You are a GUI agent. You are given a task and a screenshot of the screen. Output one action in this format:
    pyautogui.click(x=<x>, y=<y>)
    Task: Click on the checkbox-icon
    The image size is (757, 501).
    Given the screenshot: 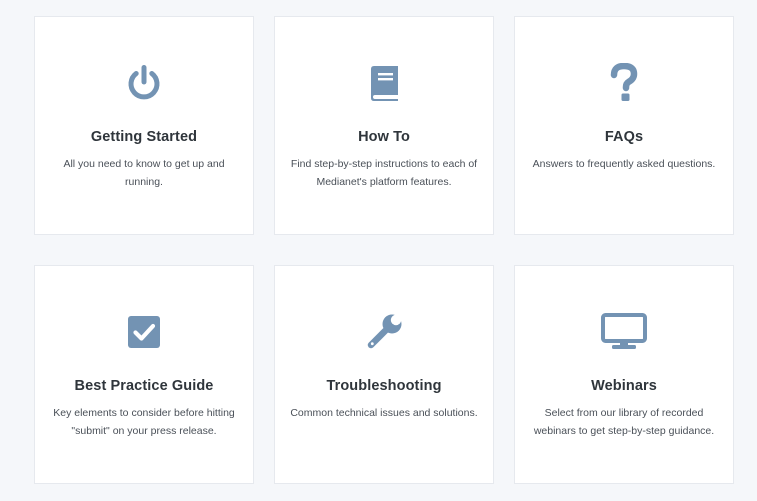 What is the action you would take?
    pyautogui.click(x=144, y=332)
    